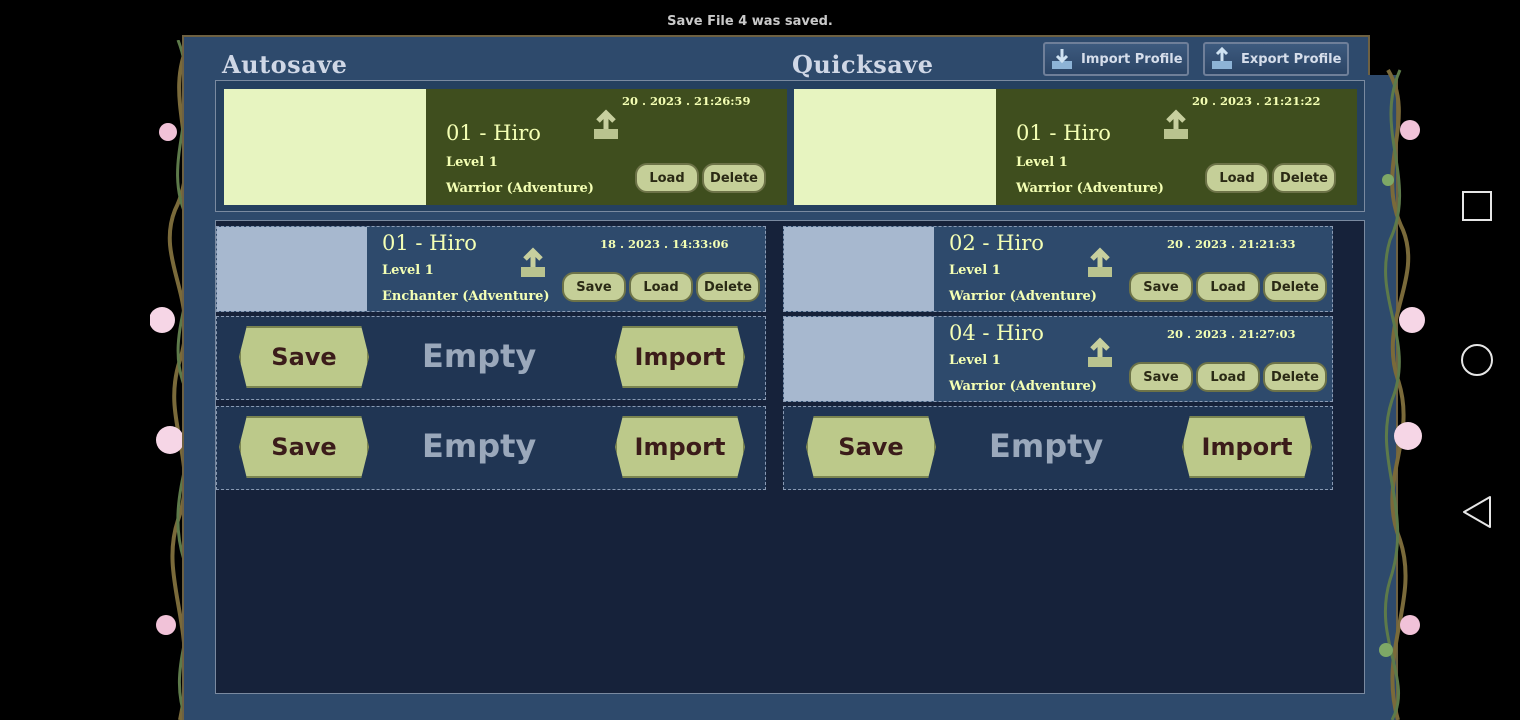  Describe the element at coordinates (1231, 334) in the screenshot. I see `slot-date: 20 . 2023 . 21:27:03` at that location.